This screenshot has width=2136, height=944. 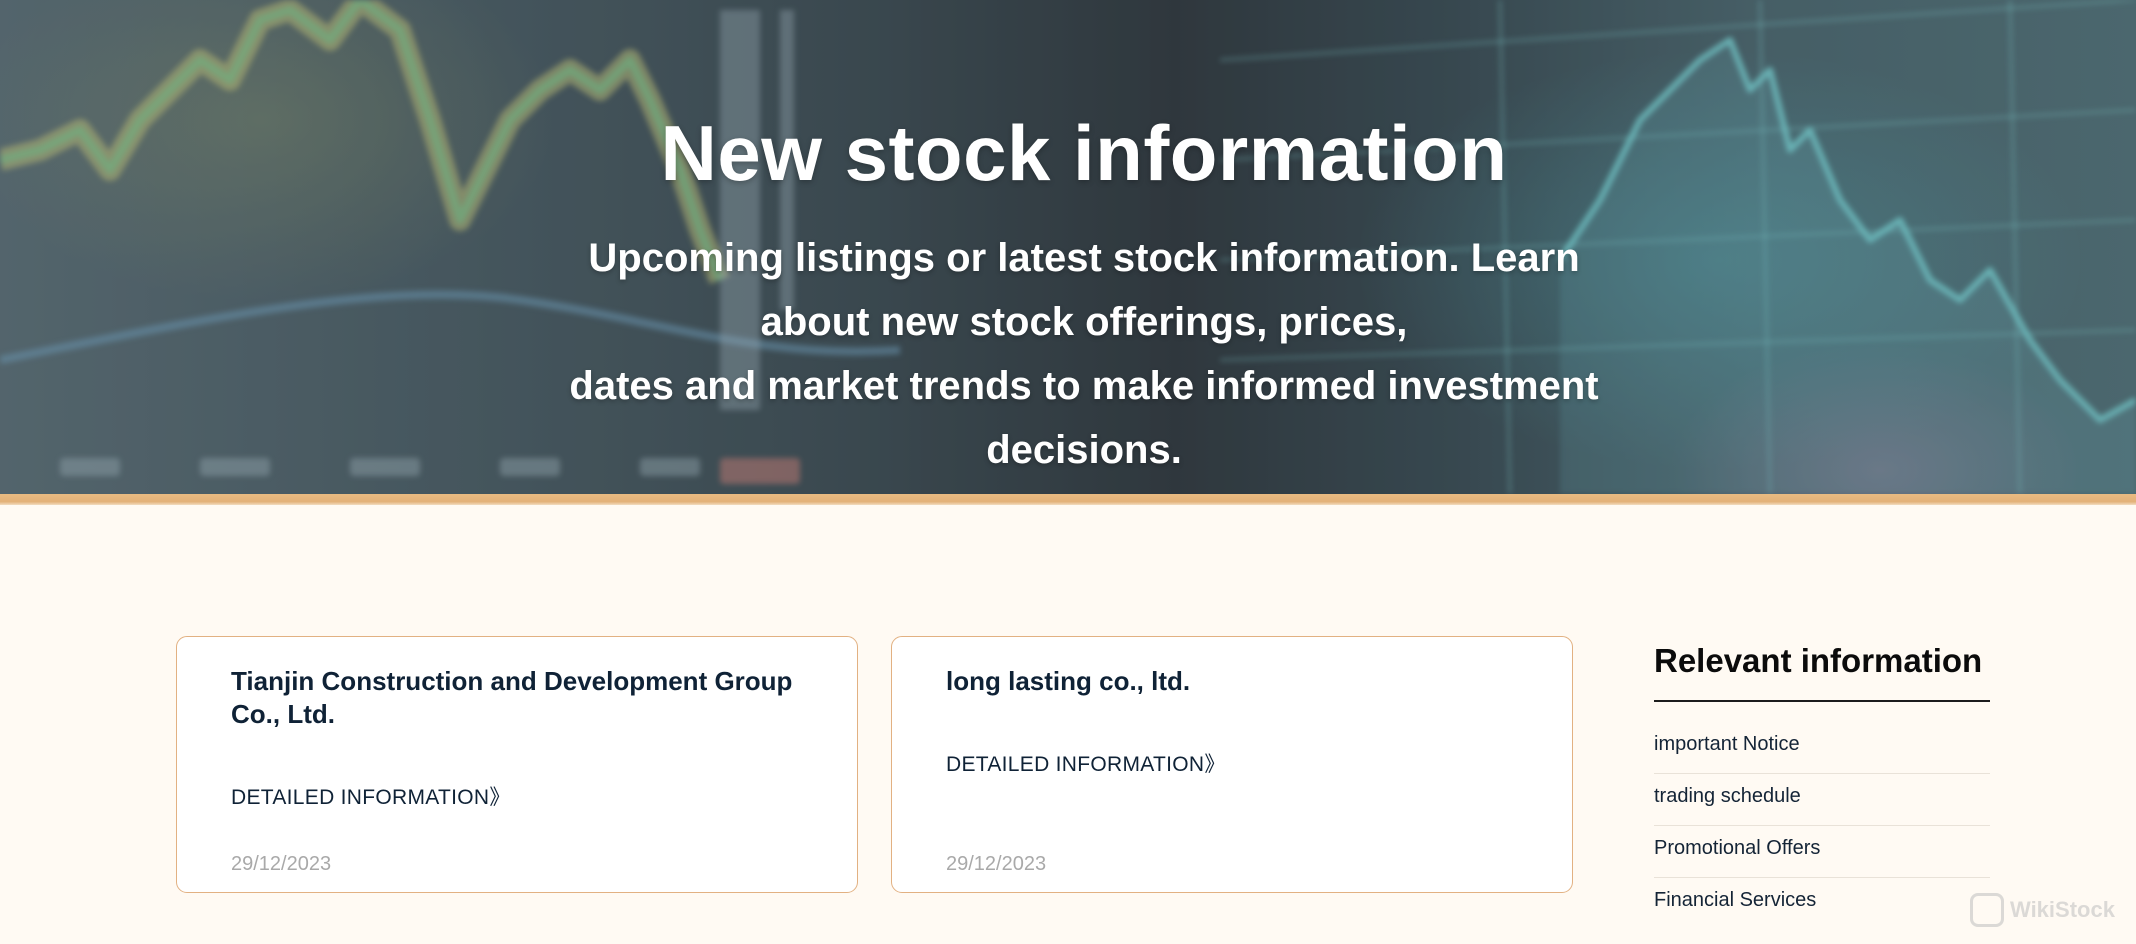 I want to click on page-title: New stock information, so click(x=1084, y=153).